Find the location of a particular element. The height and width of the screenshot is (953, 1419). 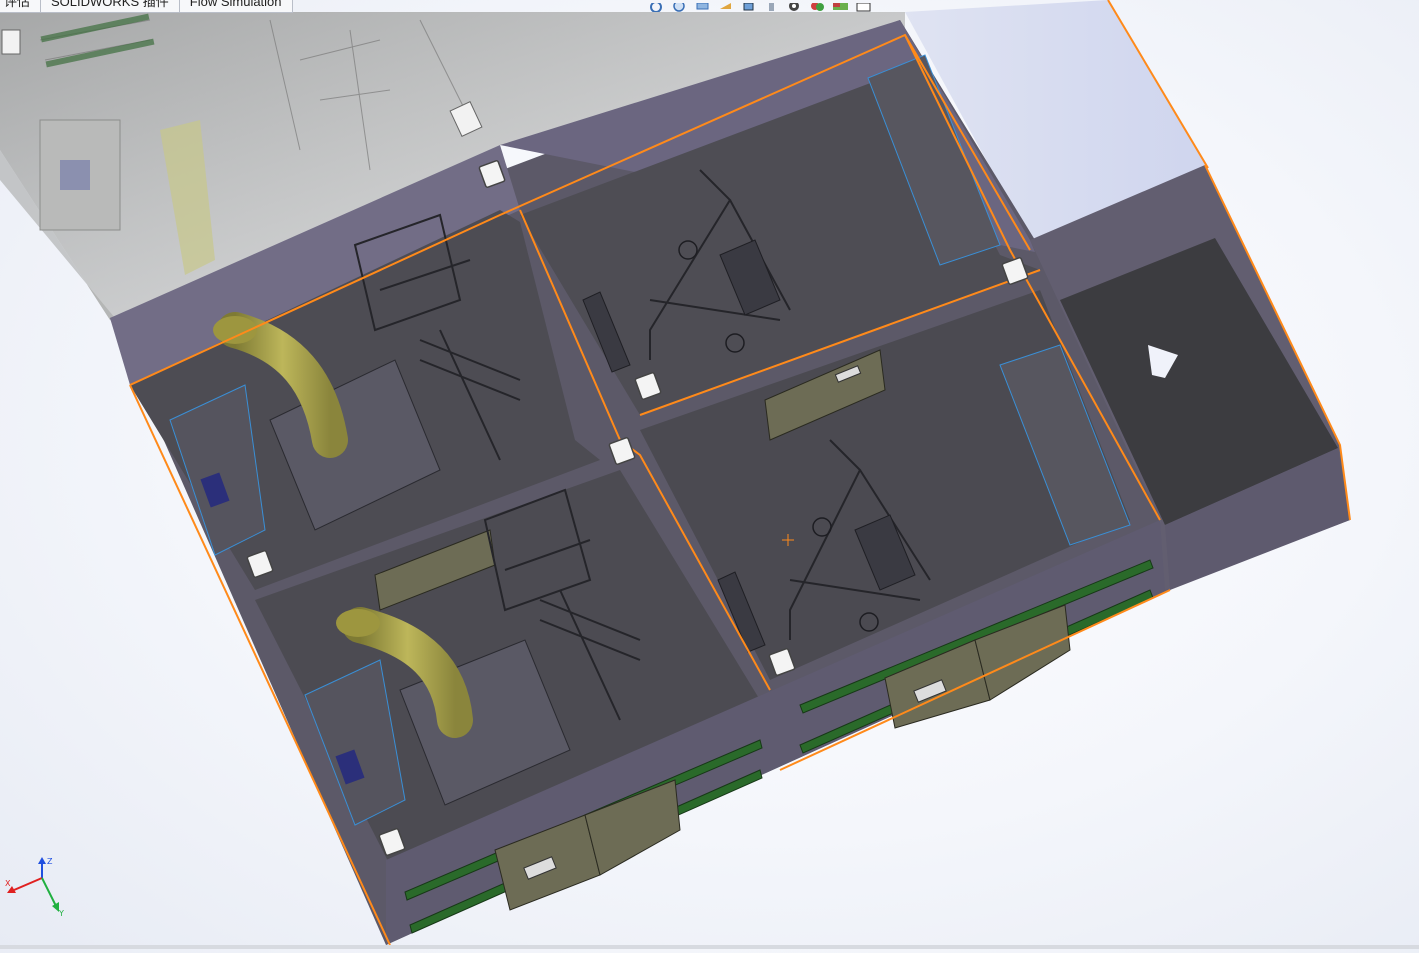

reference-triad: Z X Y is located at coordinates (34, 887).